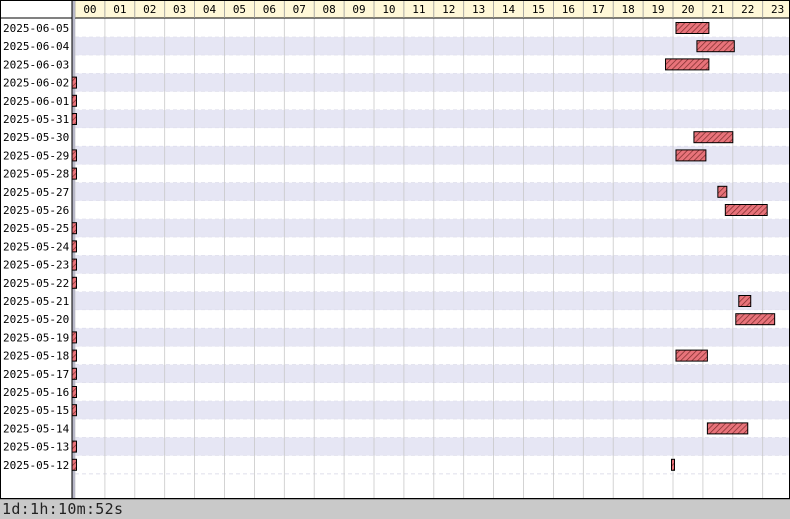 The height and width of the screenshot is (519, 790). Describe the element at coordinates (36, 392) in the screenshot. I see `date-label: 2025-05-16` at that location.